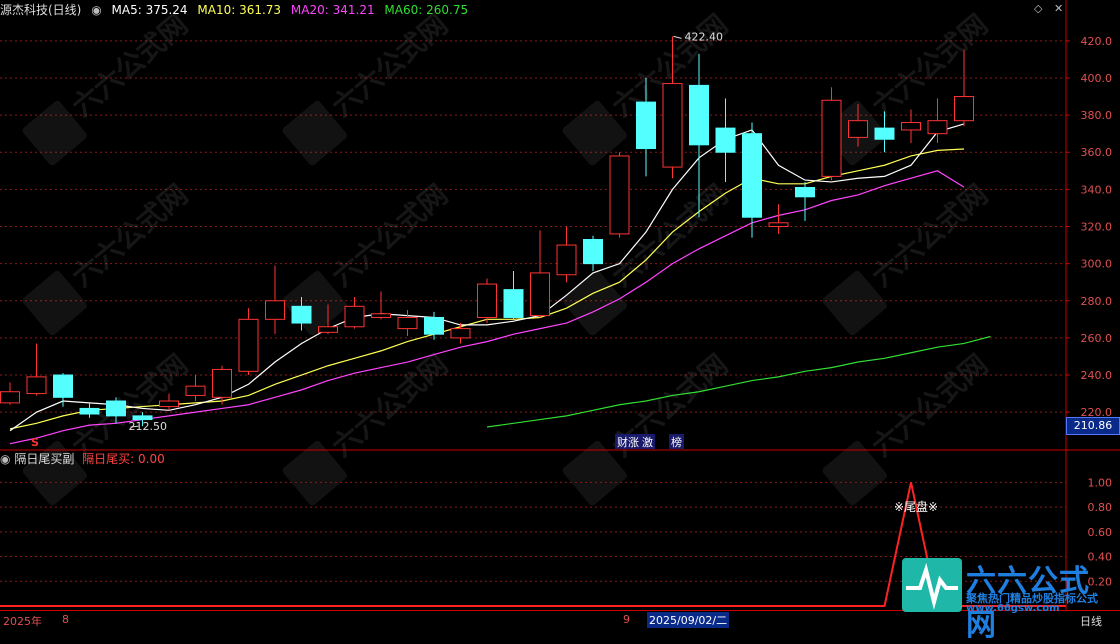  I want to click on price-tick-label: 300.0, so click(1097, 264).